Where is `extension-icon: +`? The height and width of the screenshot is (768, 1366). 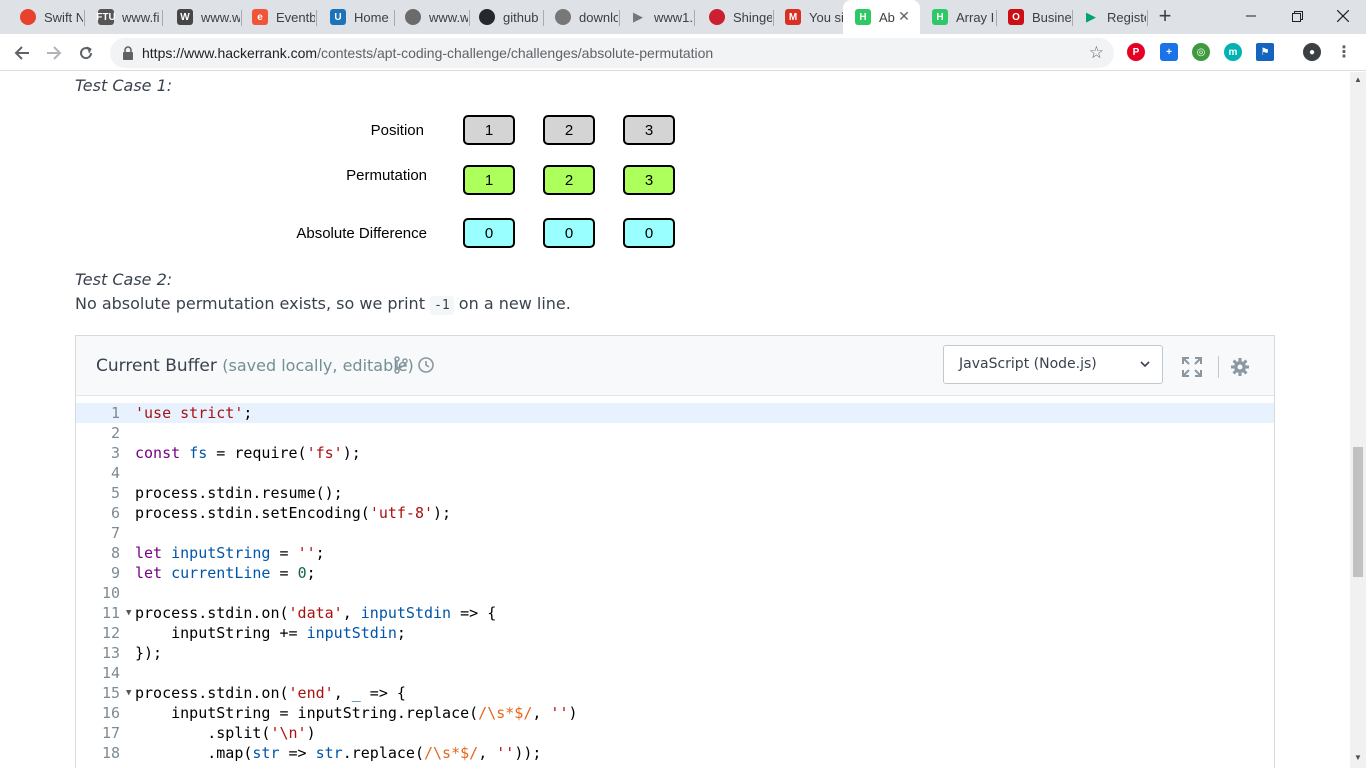
extension-icon: + is located at coordinates (1169, 52).